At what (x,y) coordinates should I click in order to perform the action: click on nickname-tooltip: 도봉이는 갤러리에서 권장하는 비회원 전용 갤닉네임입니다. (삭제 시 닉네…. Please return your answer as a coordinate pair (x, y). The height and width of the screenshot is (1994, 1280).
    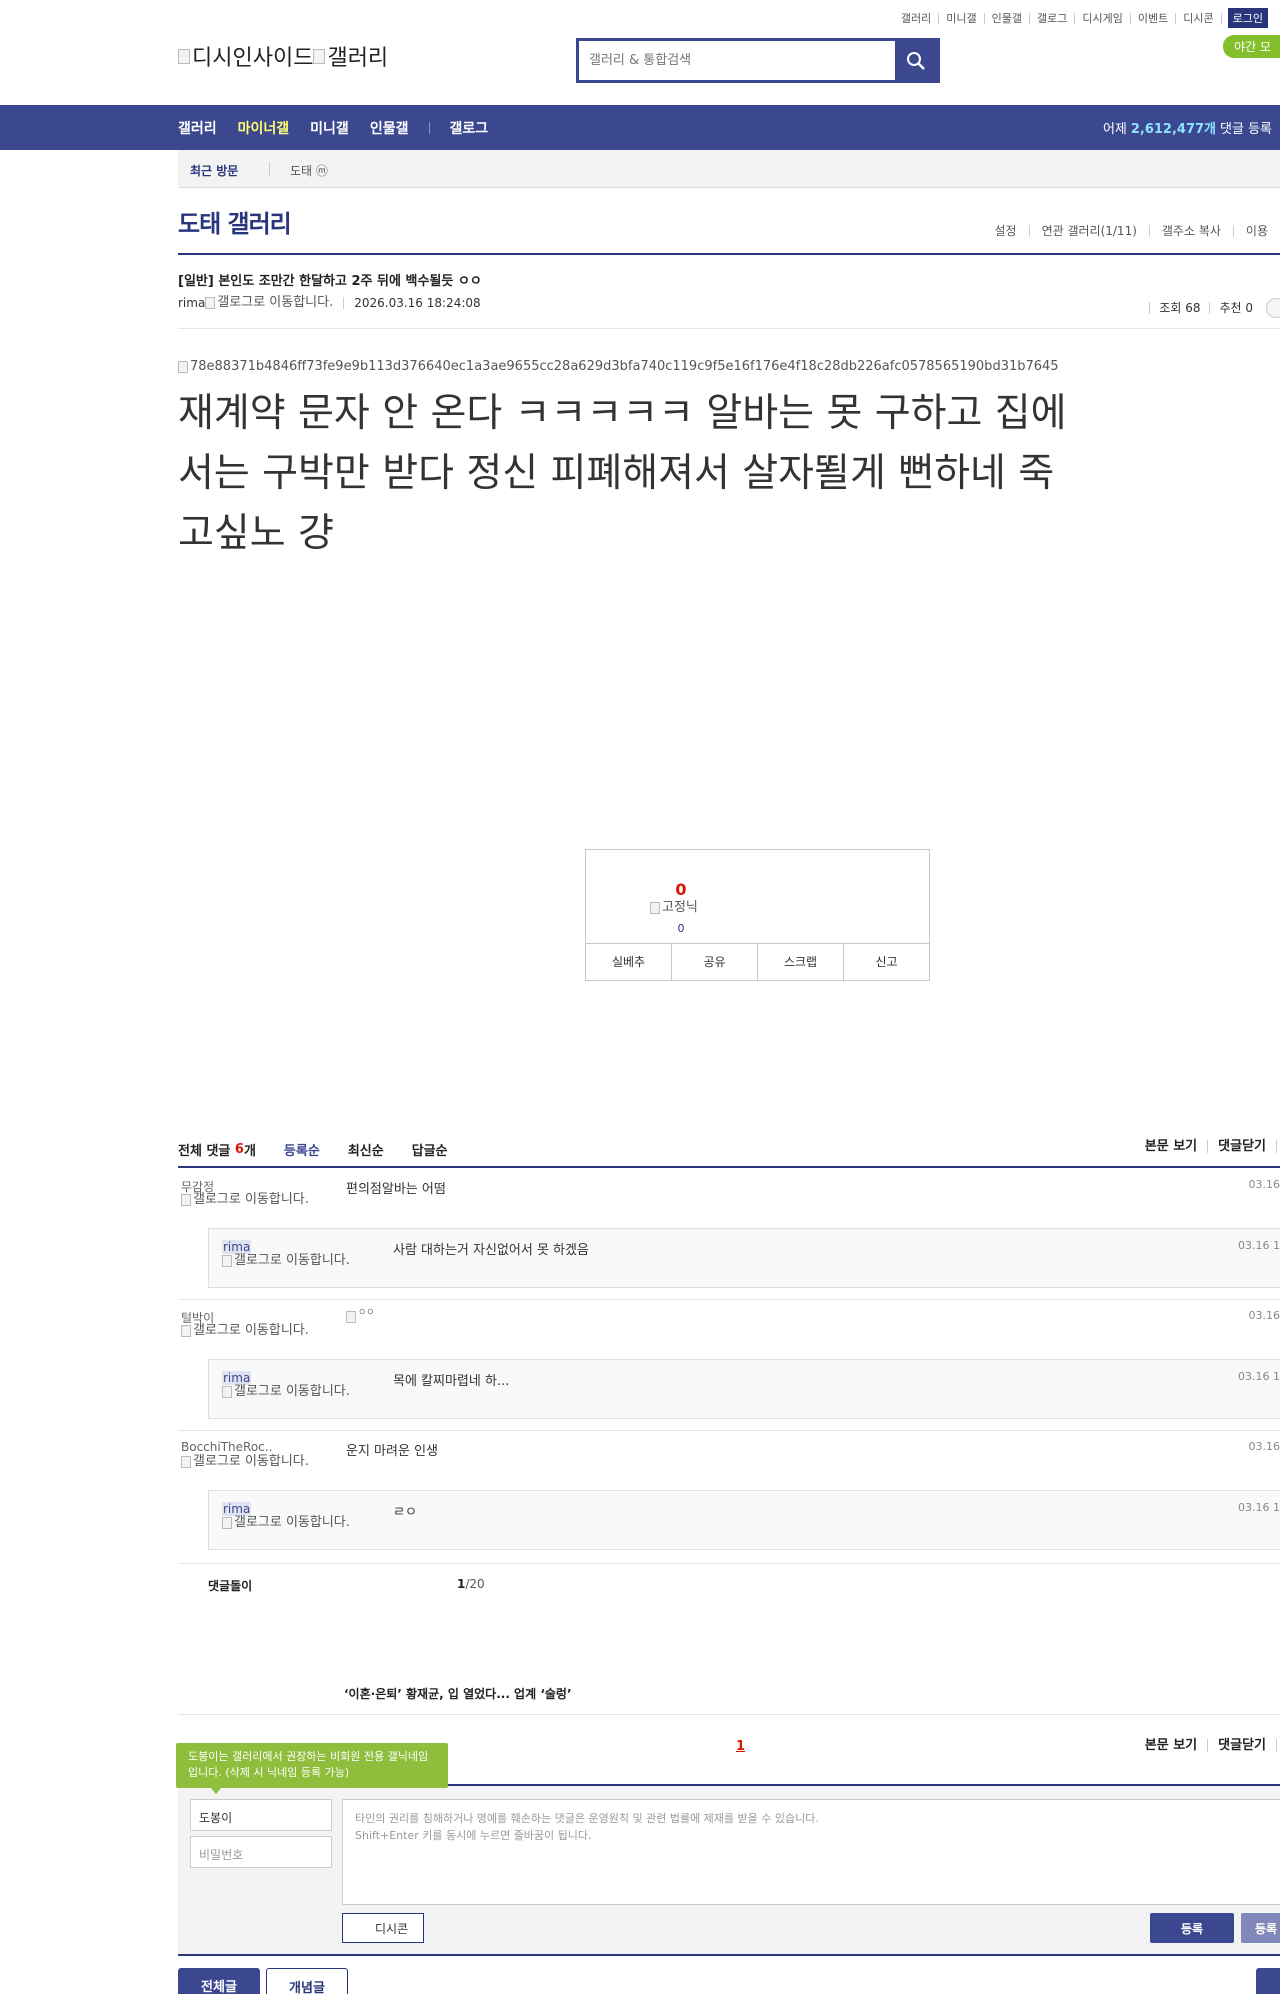
    Looking at the image, I should click on (312, 1765).